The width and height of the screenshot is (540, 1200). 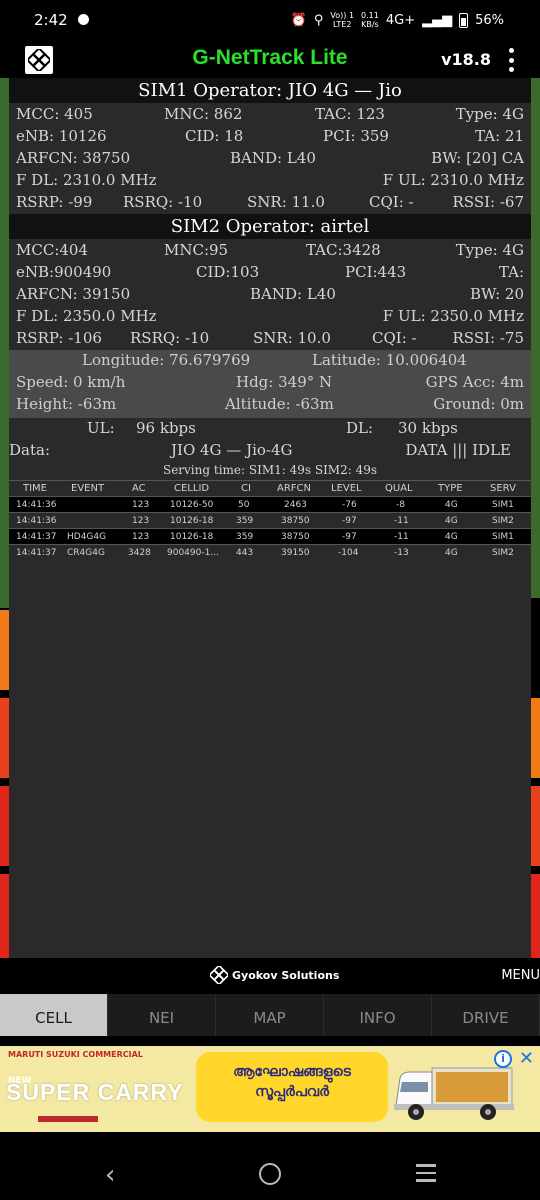 I want to click on data-row: Data: JIO 4G — Jio-4G DATA ||| IDLE, so click(x=270, y=451).